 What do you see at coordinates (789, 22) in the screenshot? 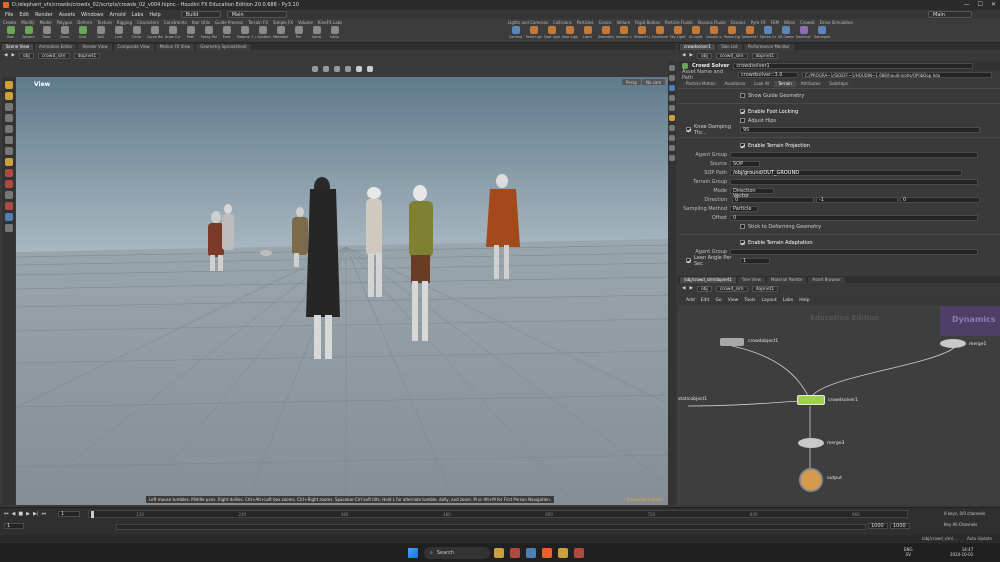
I see `shelf-tab-wires: Wires` at bounding box center [789, 22].